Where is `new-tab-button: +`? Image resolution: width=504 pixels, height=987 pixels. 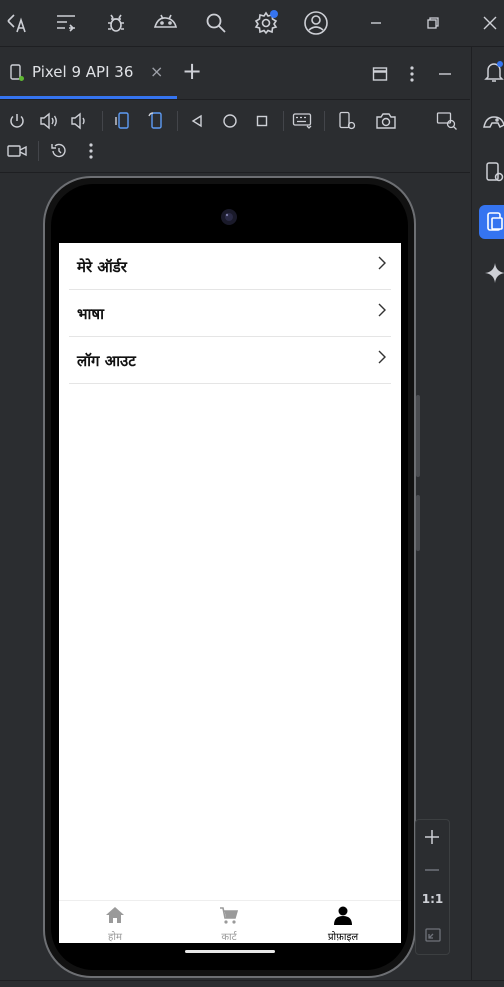
new-tab-button: + is located at coordinates (192, 71).